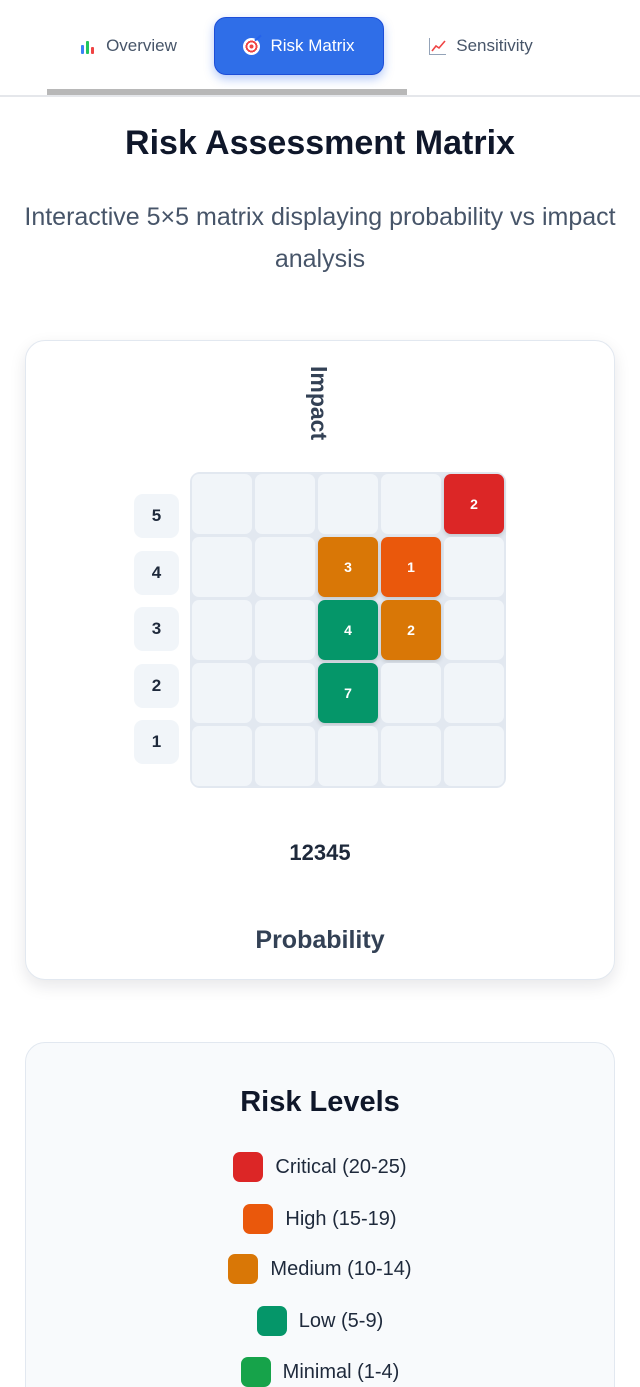 The height and width of the screenshot is (1387, 640). I want to click on legend-label: Minimal (1-4), so click(341, 1371).